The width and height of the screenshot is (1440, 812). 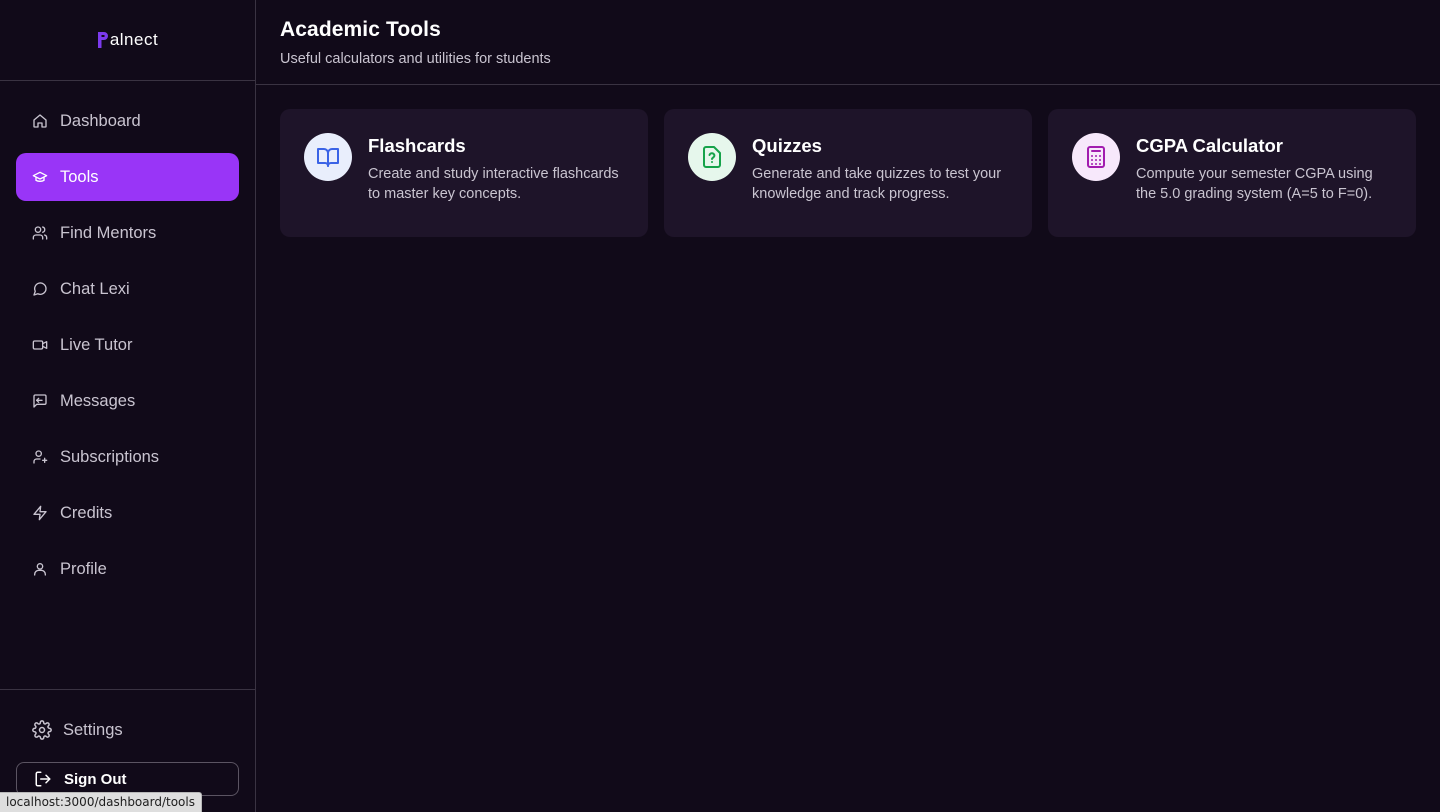 What do you see at coordinates (40, 177) in the screenshot?
I see `graduation-cap-icon` at bounding box center [40, 177].